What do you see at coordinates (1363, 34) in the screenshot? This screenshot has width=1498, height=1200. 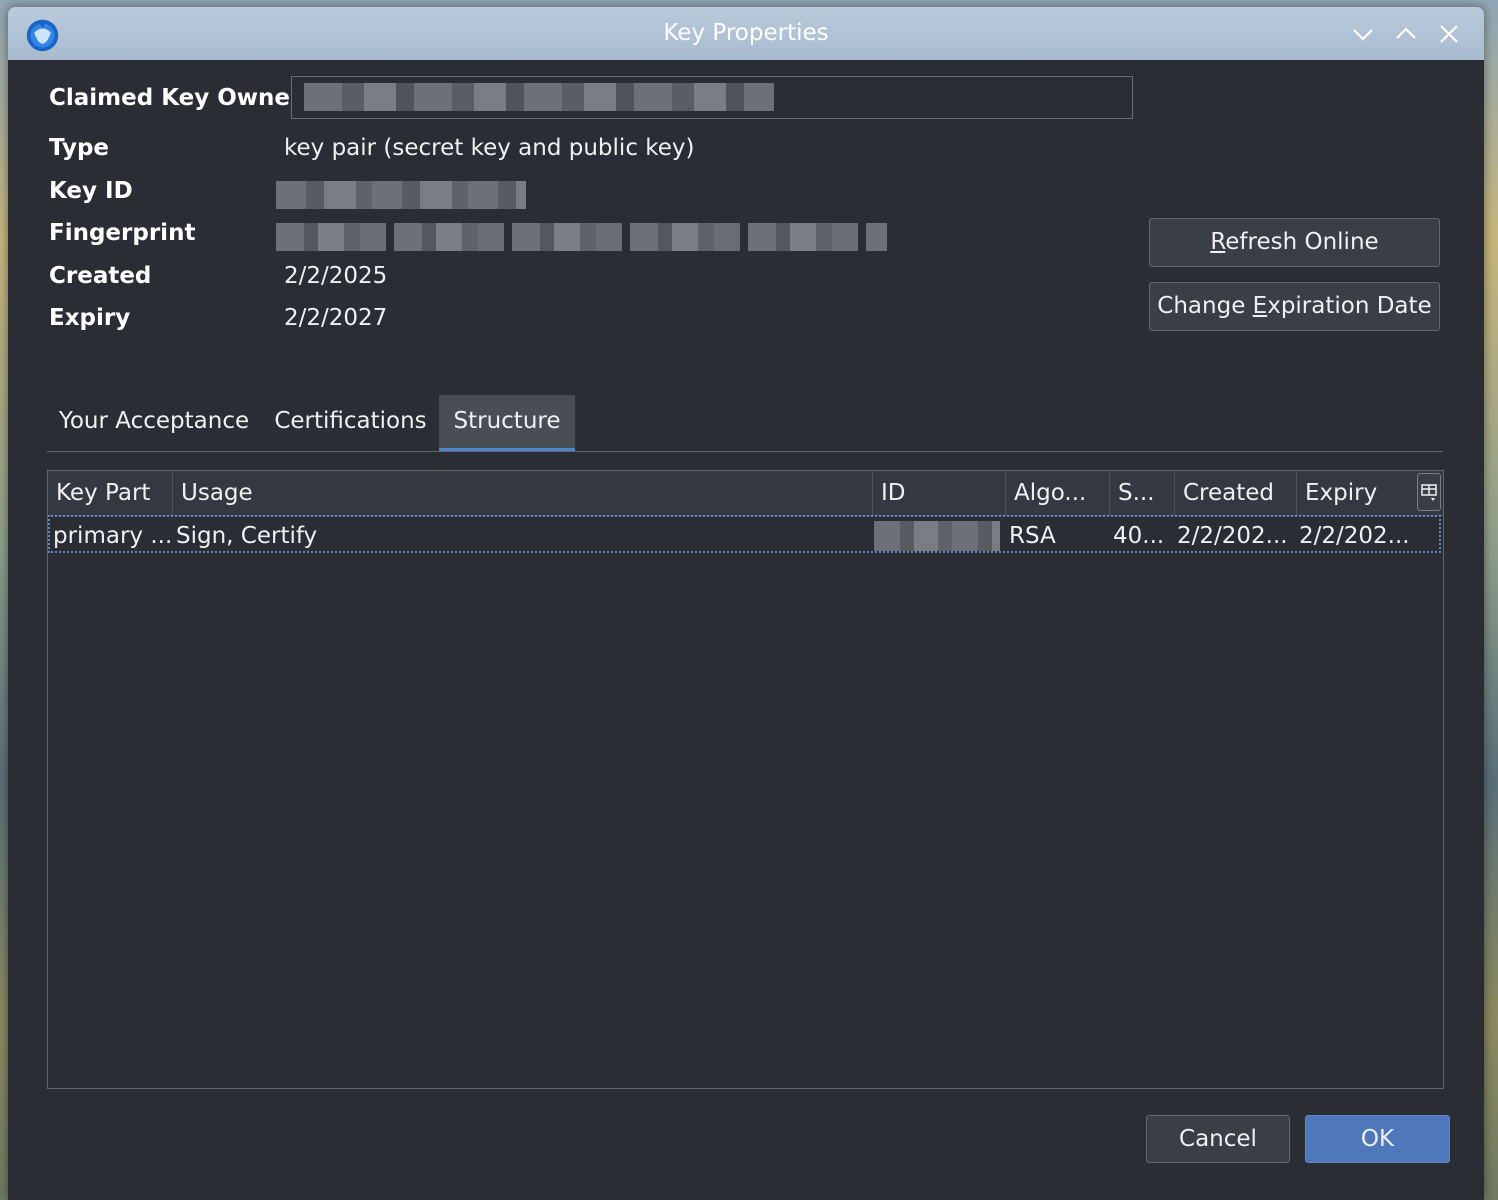 I see `minimize-icon` at bounding box center [1363, 34].